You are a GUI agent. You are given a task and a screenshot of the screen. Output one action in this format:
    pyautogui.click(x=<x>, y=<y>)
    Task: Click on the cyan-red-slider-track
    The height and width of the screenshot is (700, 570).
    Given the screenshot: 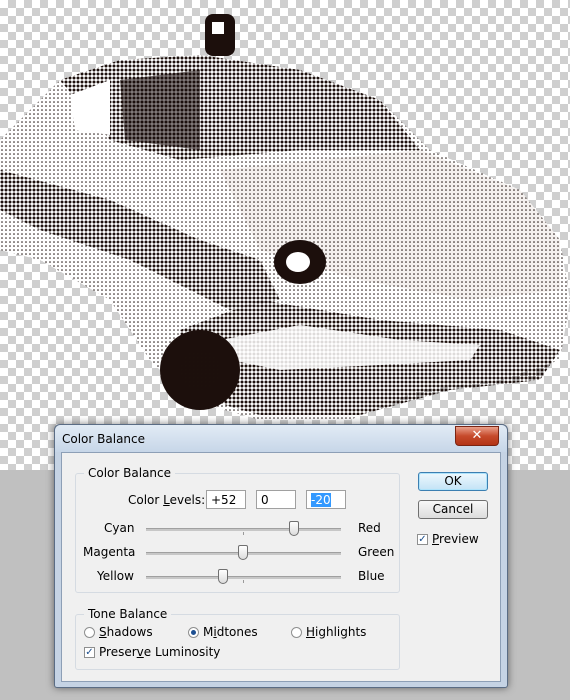 What is the action you would take?
    pyautogui.click(x=243, y=529)
    